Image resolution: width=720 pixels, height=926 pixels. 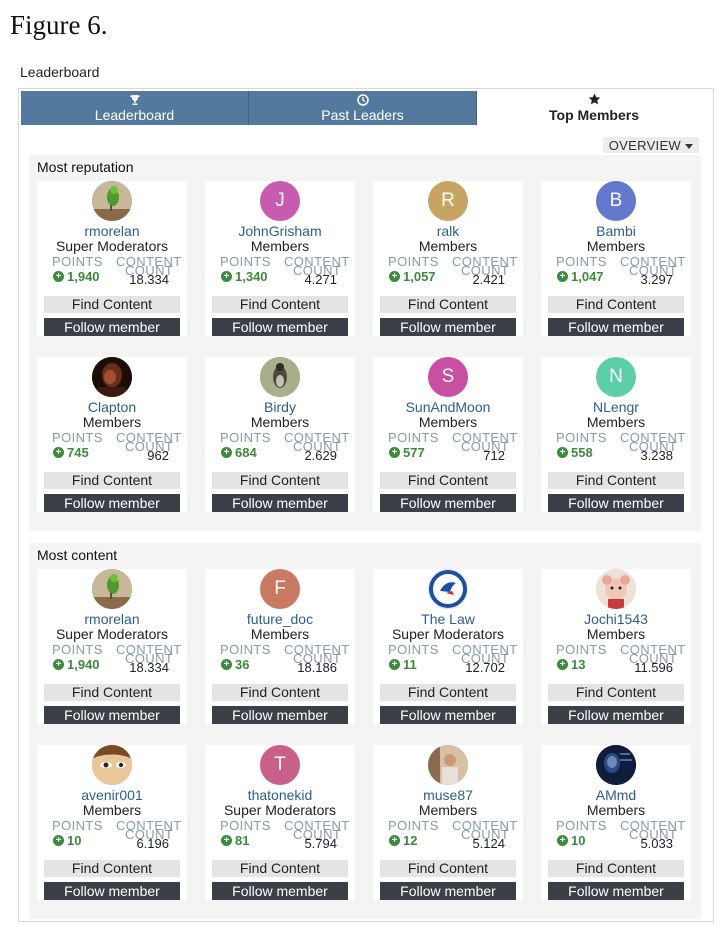 I want to click on avatar: B, so click(x=616, y=201).